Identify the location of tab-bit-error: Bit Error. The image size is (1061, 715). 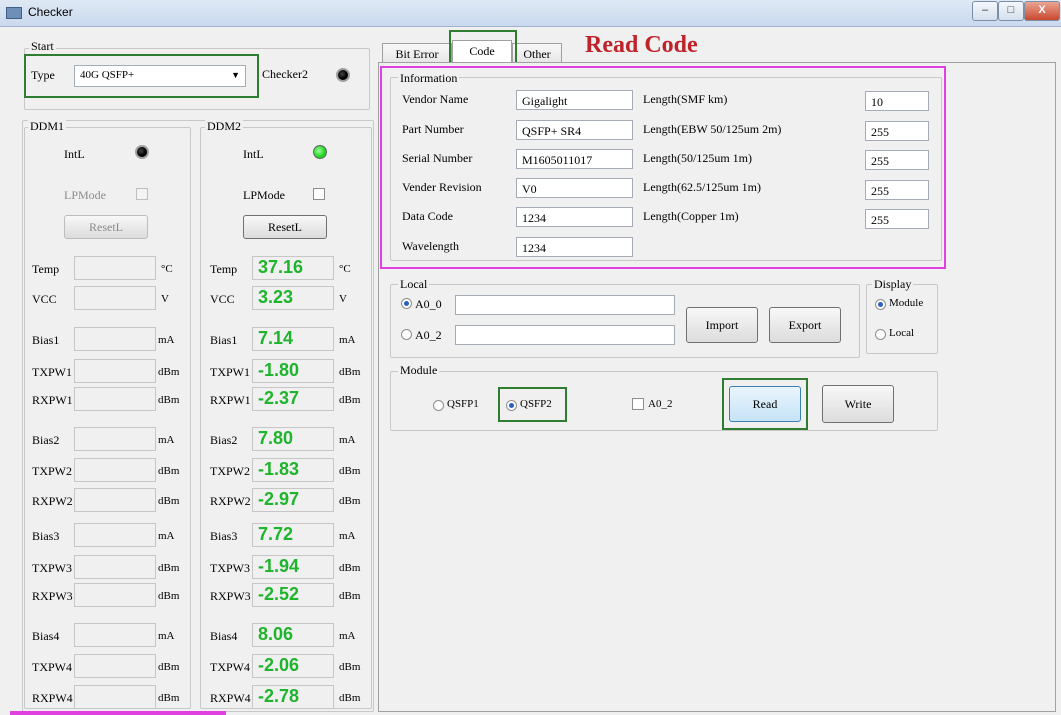
(417, 53).